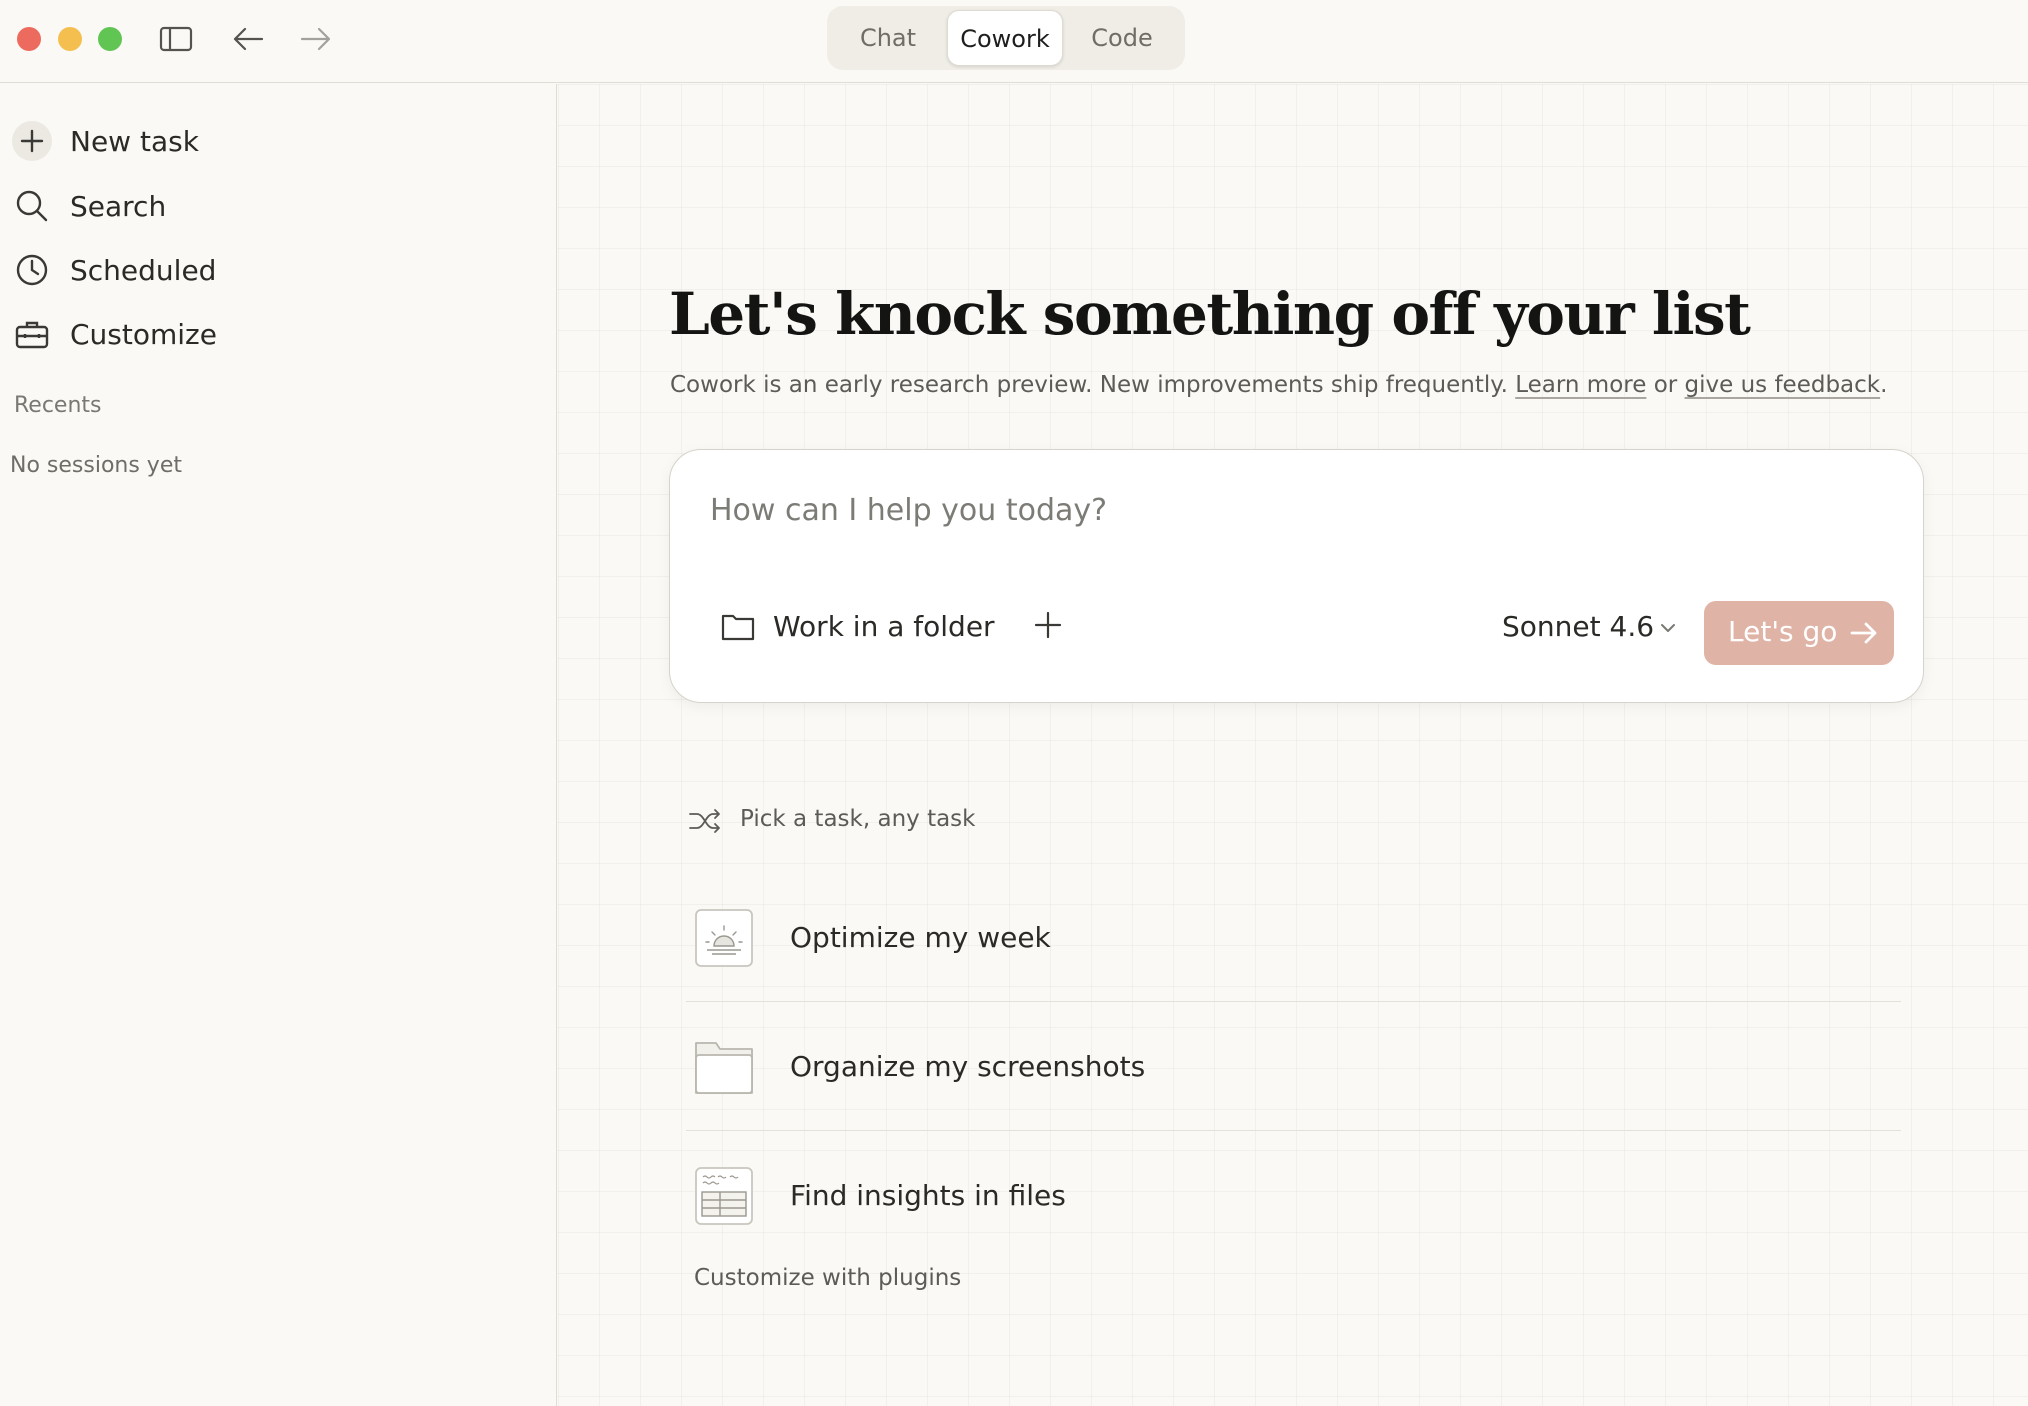 This screenshot has height=1406, width=2028. I want to click on sidebar-item-label: Scheduled, so click(143, 270).